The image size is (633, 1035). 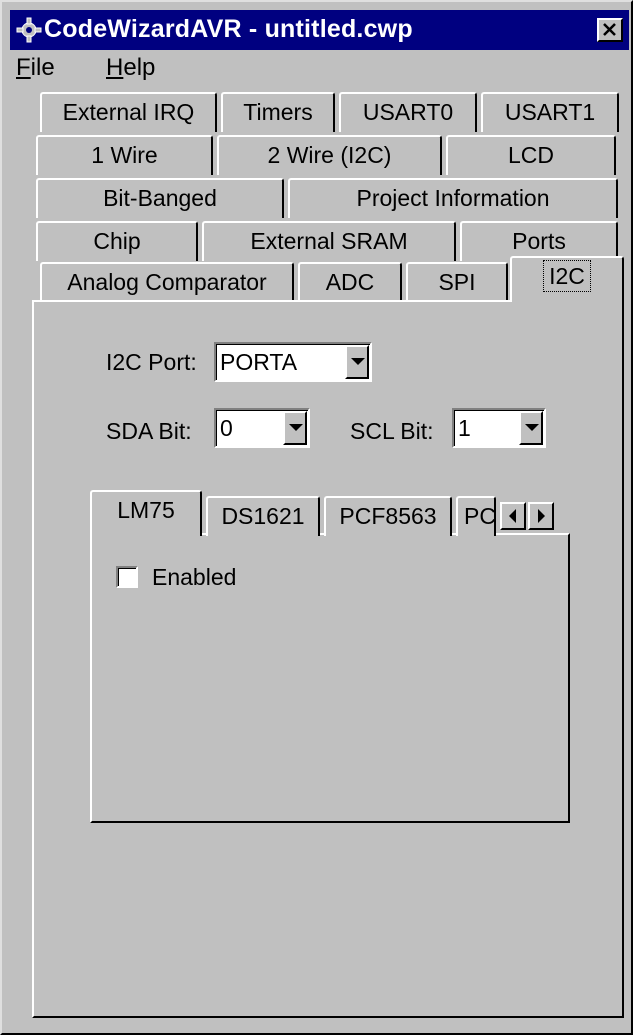 I want to click on sda-bit-dropdown-button, so click(x=295, y=428).